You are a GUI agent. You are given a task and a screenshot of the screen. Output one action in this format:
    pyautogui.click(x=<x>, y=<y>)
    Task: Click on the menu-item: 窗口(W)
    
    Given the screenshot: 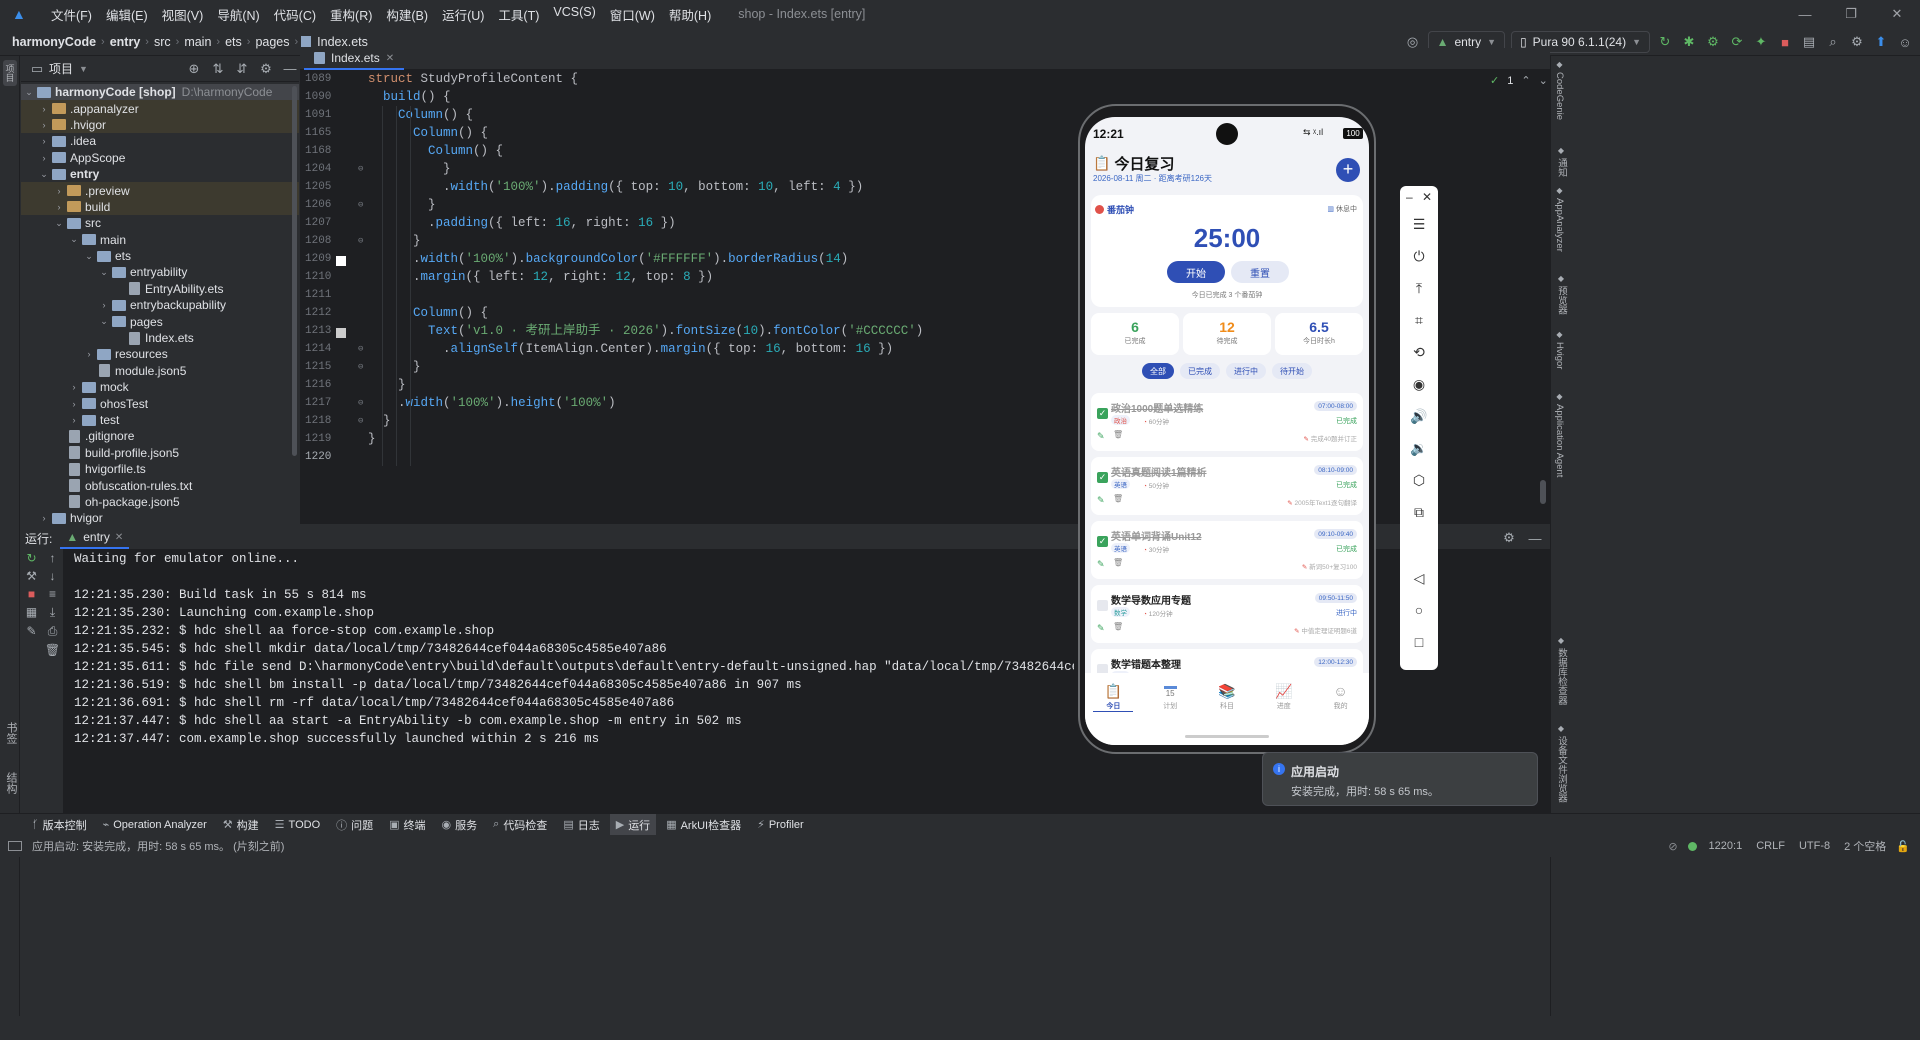 What is the action you would take?
    pyautogui.click(x=632, y=14)
    